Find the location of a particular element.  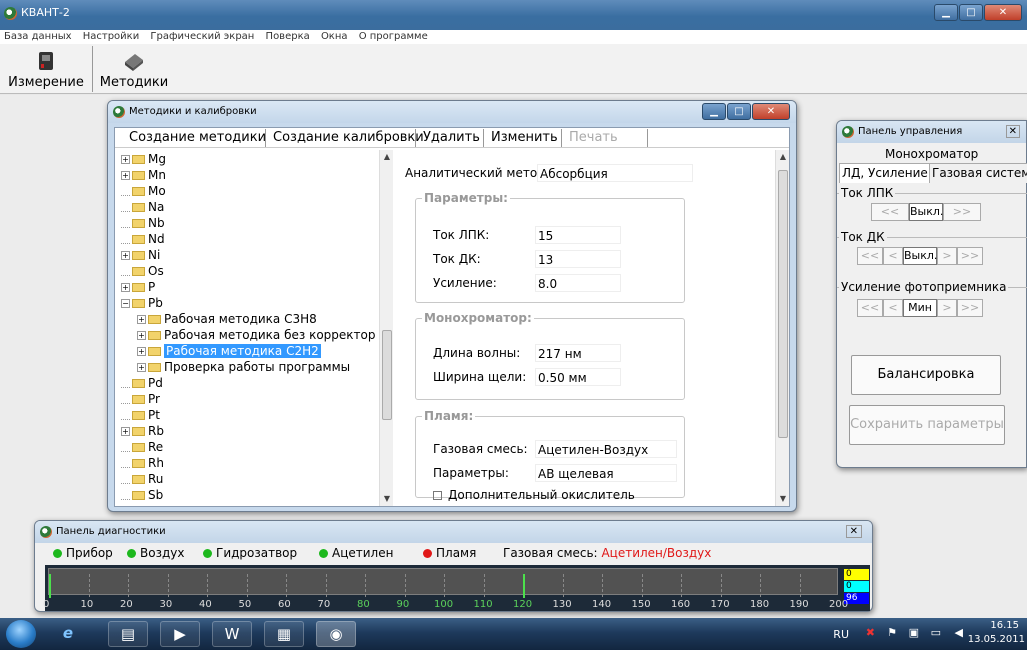

tree-method-node: + Рабочая методика C3H8 is located at coordinates (227, 319).